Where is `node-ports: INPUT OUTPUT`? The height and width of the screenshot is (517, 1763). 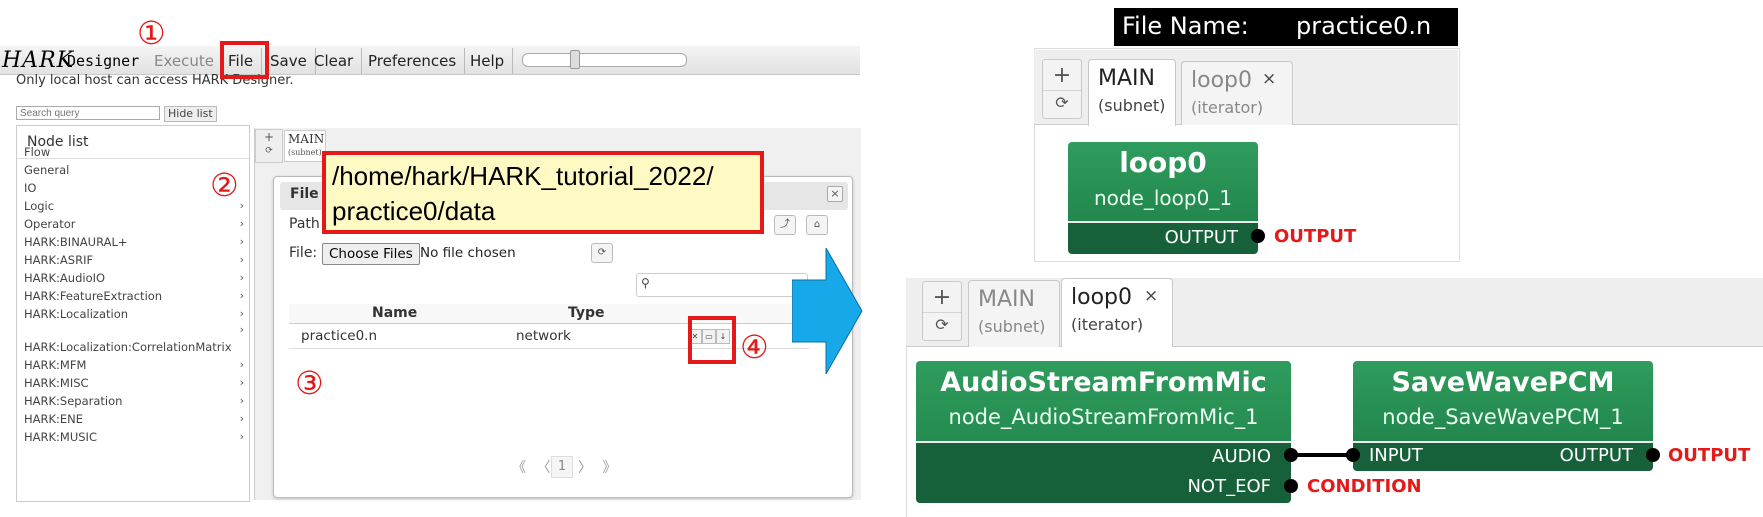
node-ports: INPUT OUTPUT is located at coordinates (1503, 456).